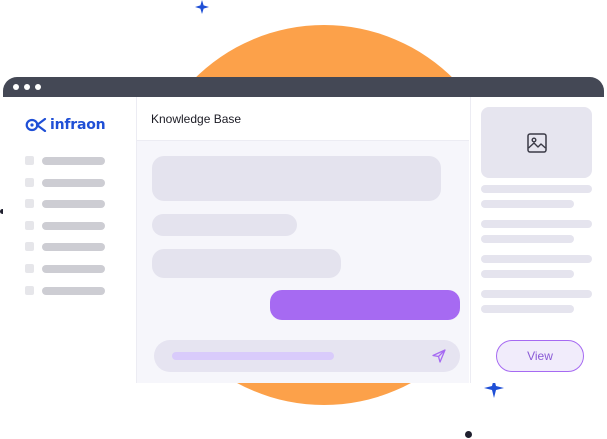  What do you see at coordinates (439, 356) in the screenshot?
I see `paper-plane-icon` at bounding box center [439, 356].